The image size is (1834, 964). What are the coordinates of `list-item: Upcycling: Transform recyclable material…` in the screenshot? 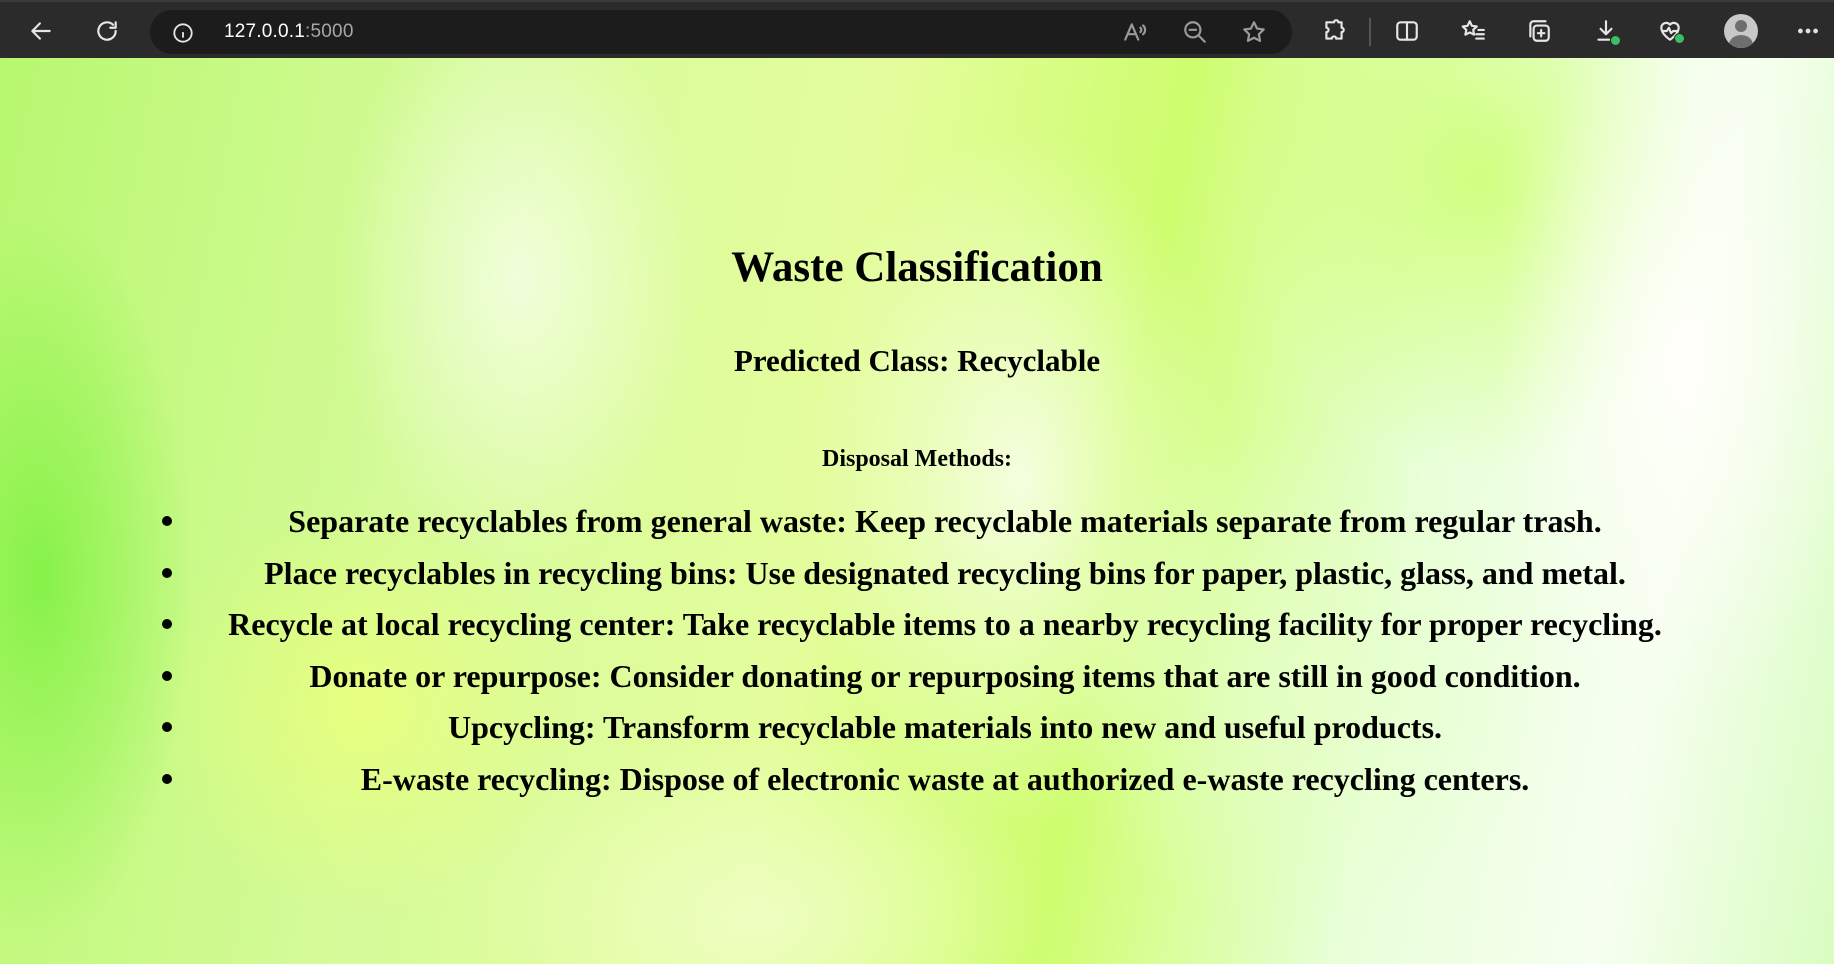 It's located at (945, 732).